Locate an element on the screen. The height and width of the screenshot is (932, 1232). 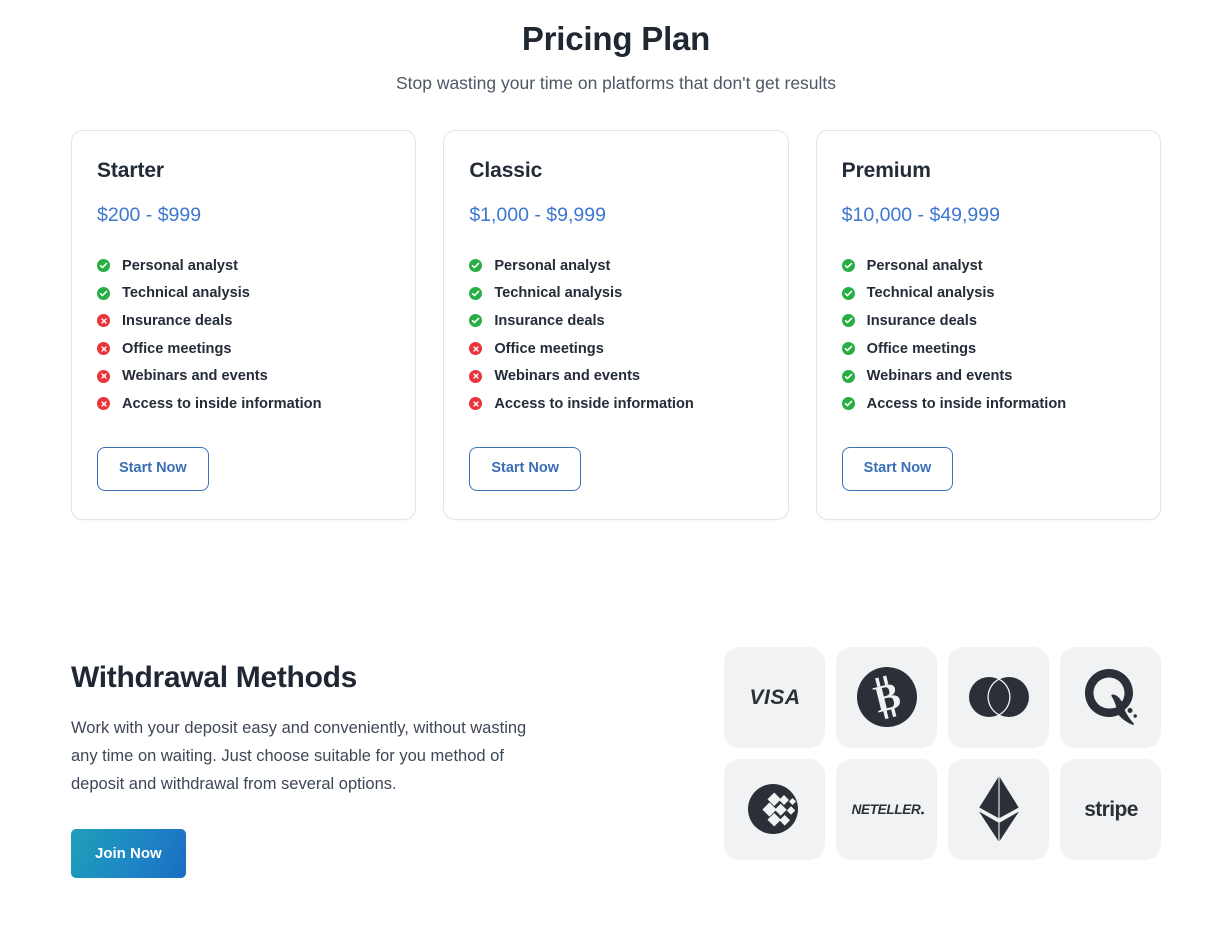
neteller-logo-icon: NETELLER is located at coordinates (887, 809).